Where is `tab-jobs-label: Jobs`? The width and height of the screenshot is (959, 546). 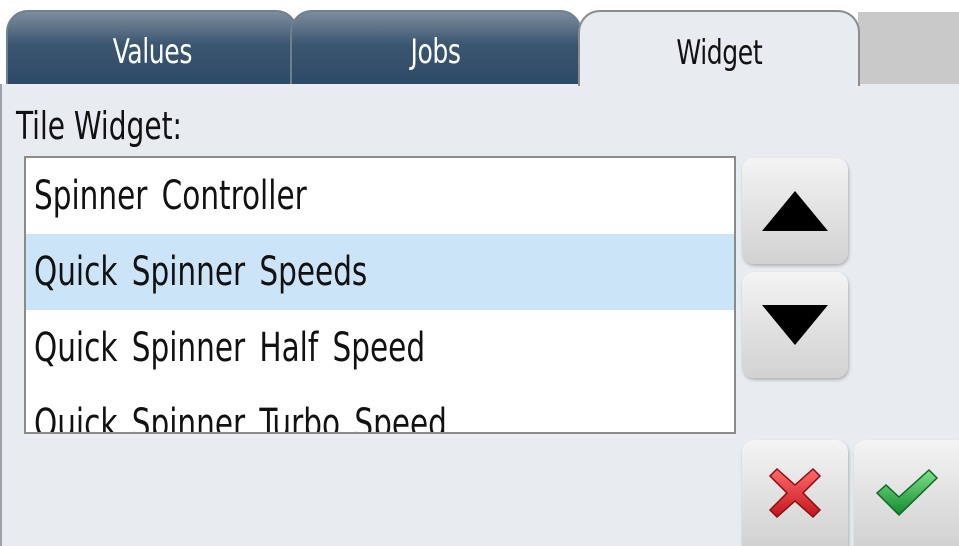
tab-jobs-label: Jobs is located at coordinates (436, 52).